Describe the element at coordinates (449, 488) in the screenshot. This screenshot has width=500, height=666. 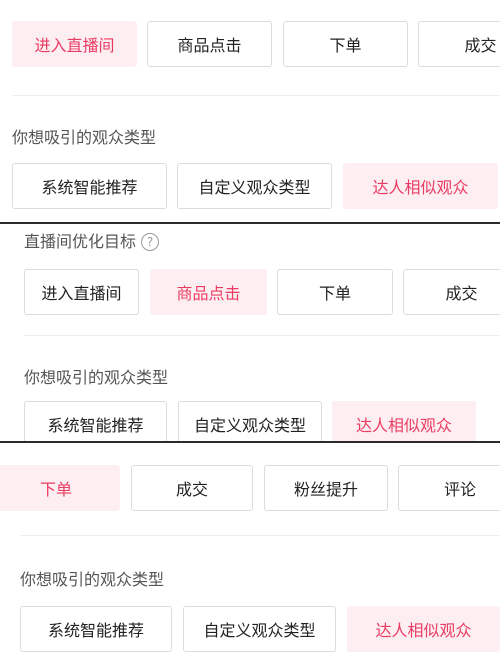
I see `goal-option-comment: 评论` at that location.